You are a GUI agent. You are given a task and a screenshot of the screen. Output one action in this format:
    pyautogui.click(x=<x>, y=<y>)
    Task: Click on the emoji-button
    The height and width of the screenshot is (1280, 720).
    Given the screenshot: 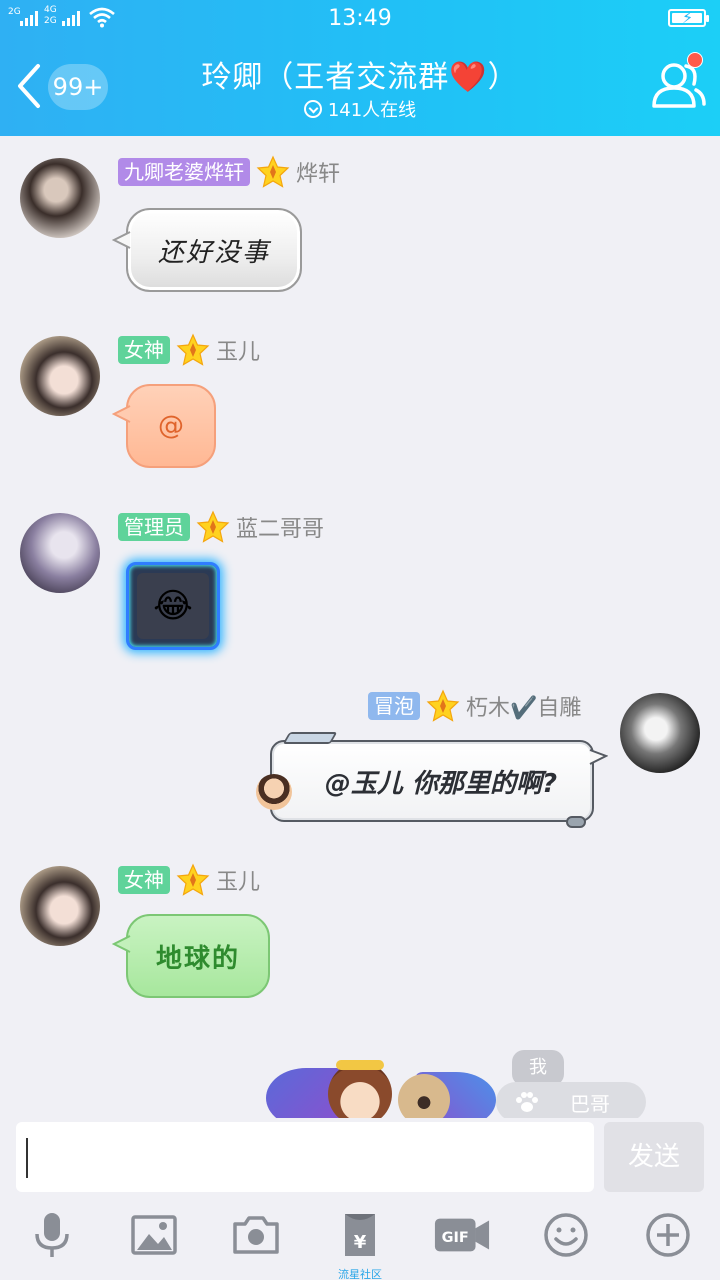 What is the action you would take?
    pyautogui.click(x=566, y=1242)
    